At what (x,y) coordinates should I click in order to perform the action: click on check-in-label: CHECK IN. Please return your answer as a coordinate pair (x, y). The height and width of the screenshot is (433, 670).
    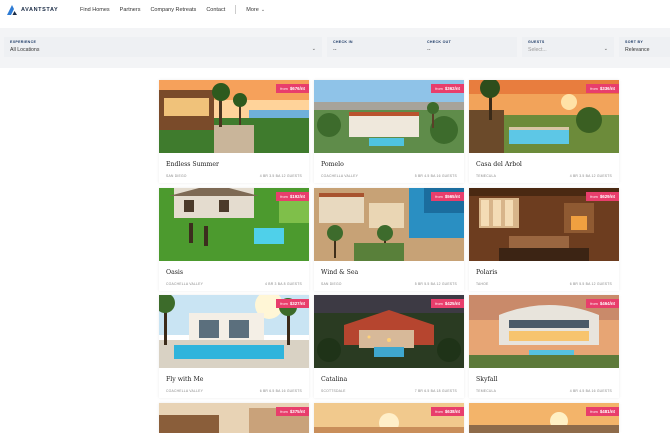
    Looking at the image, I should click on (343, 42).